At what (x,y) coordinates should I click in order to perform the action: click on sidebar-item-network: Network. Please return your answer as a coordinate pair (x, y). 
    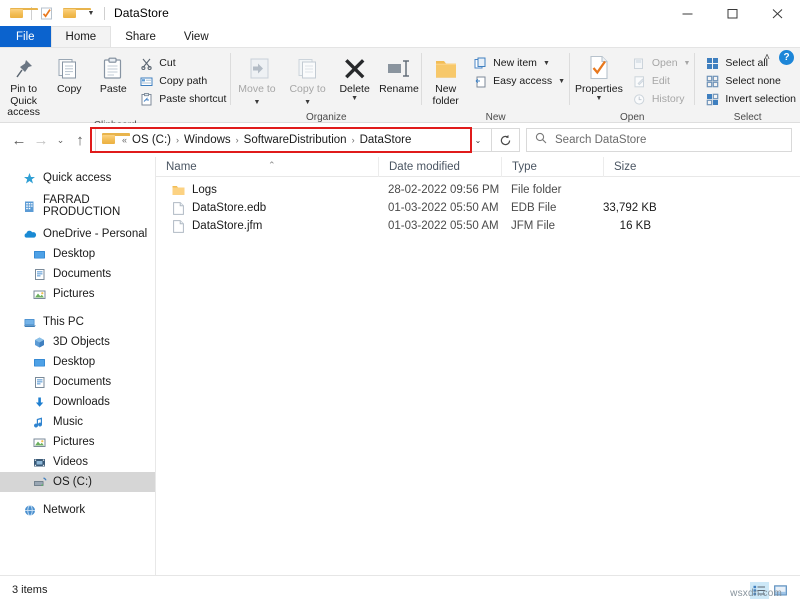
    Looking at the image, I should click on (77, 510).